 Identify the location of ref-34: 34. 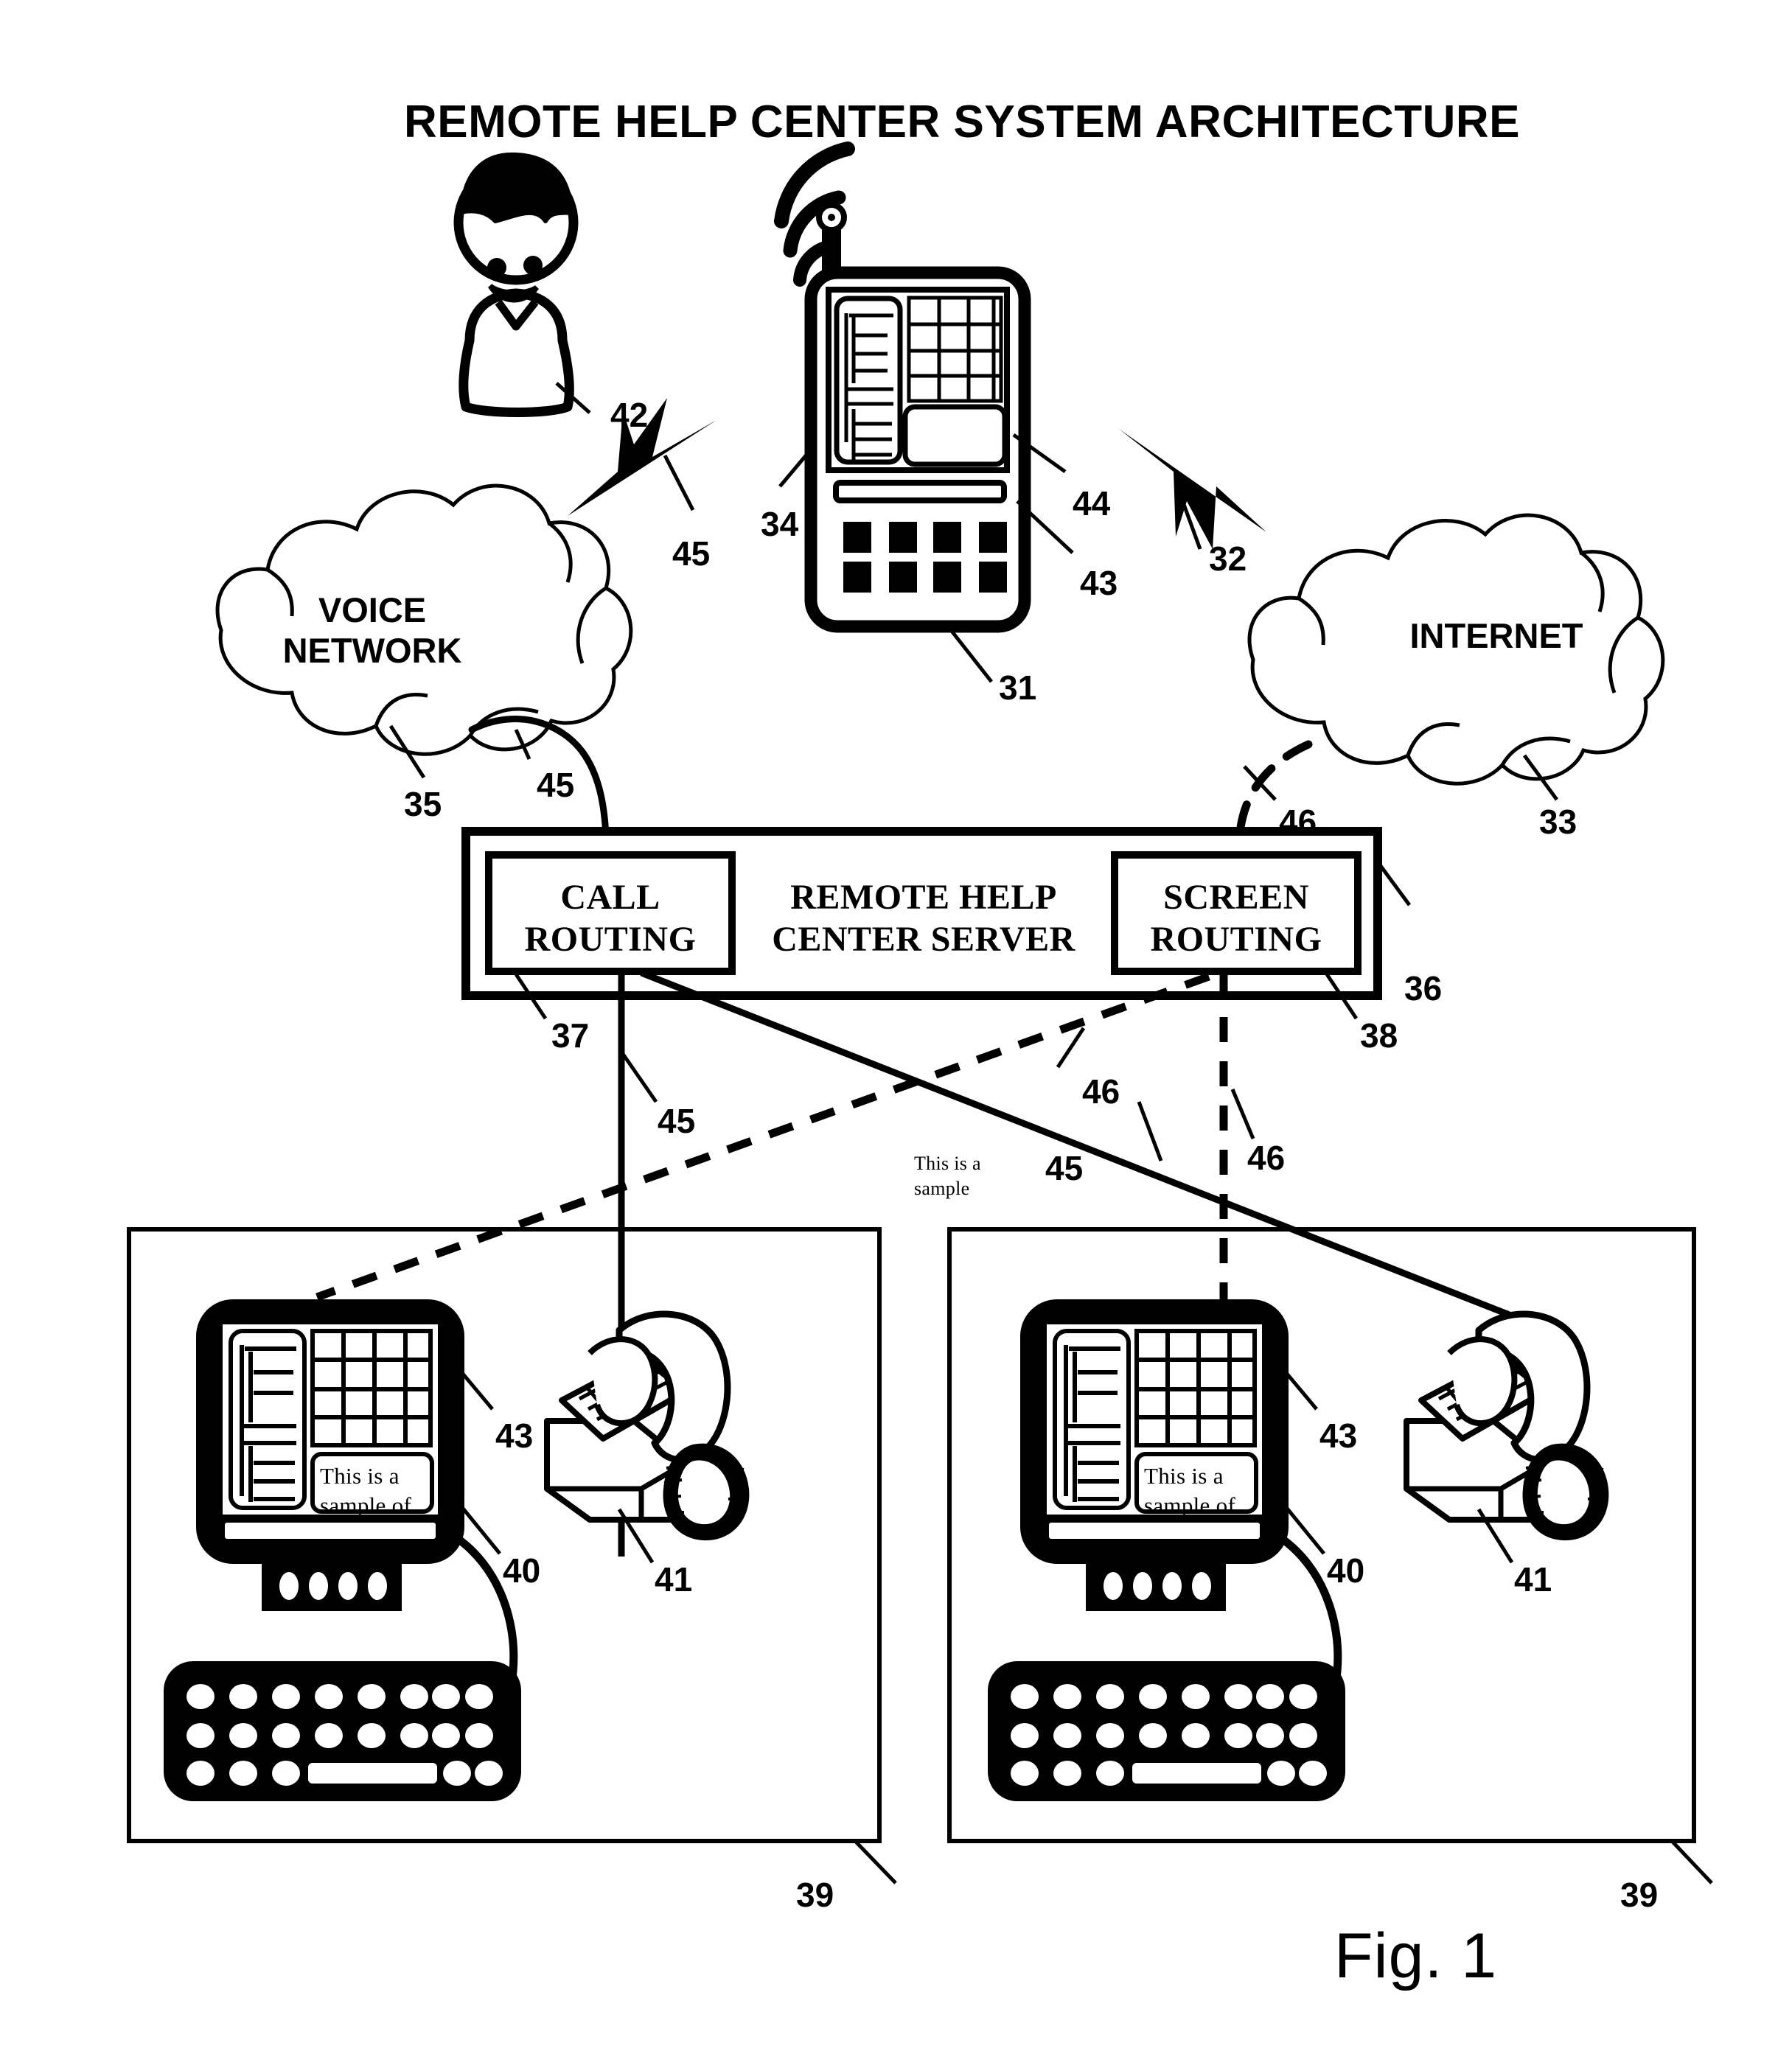
(780, 524).